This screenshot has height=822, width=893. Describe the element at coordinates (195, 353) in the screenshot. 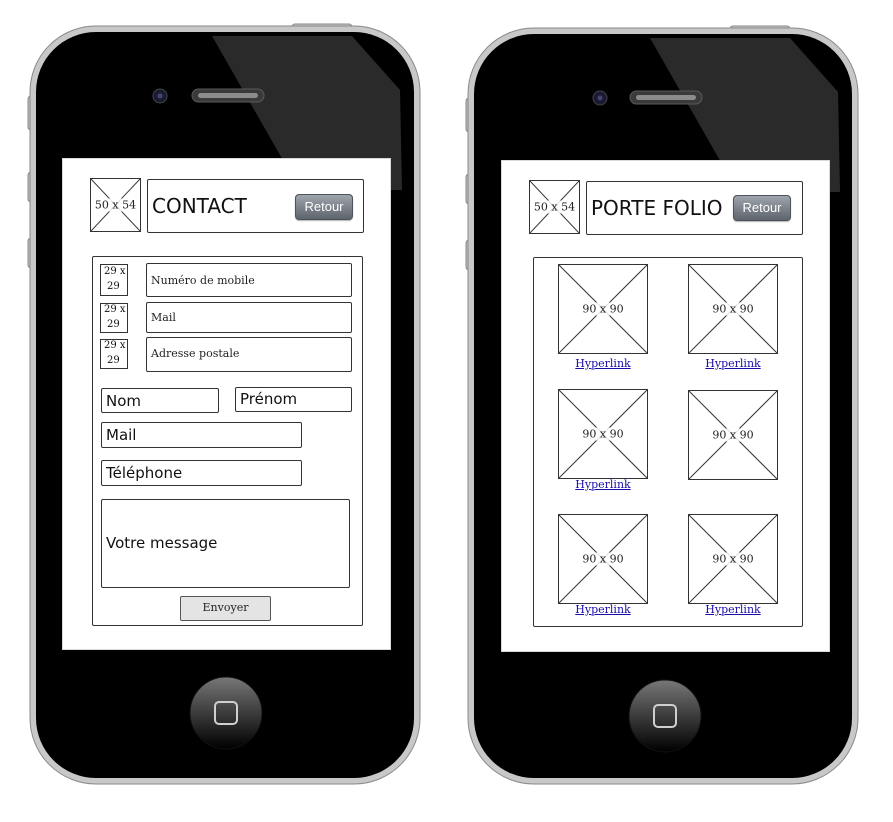

I see `contact-row-address-label: Adresse postale` at that location.